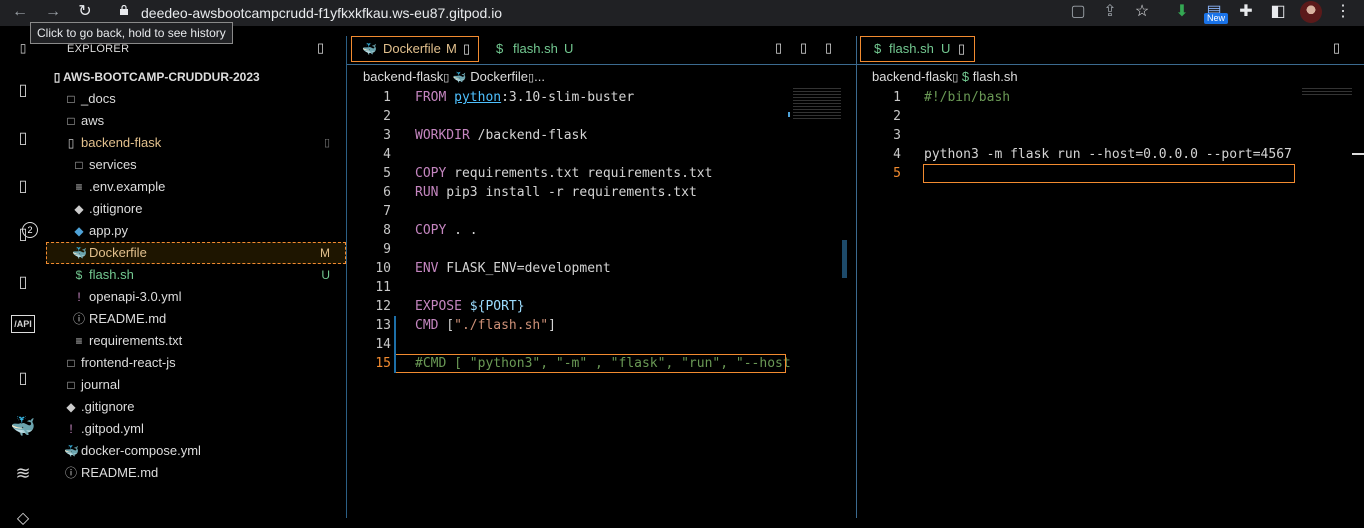 The width and height of the screenshot is (1364, 528). Describe the element at coordinates (23, 324) in the screenshot. I see `api-icon: /API` at that location.